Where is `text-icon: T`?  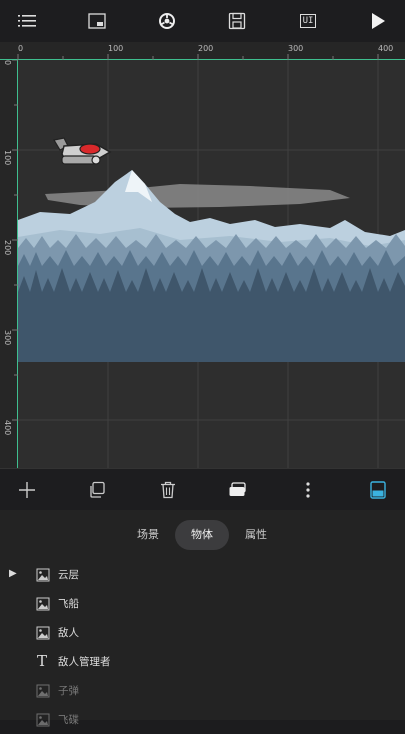
text-icon: T is located at coordinates (42, 661).